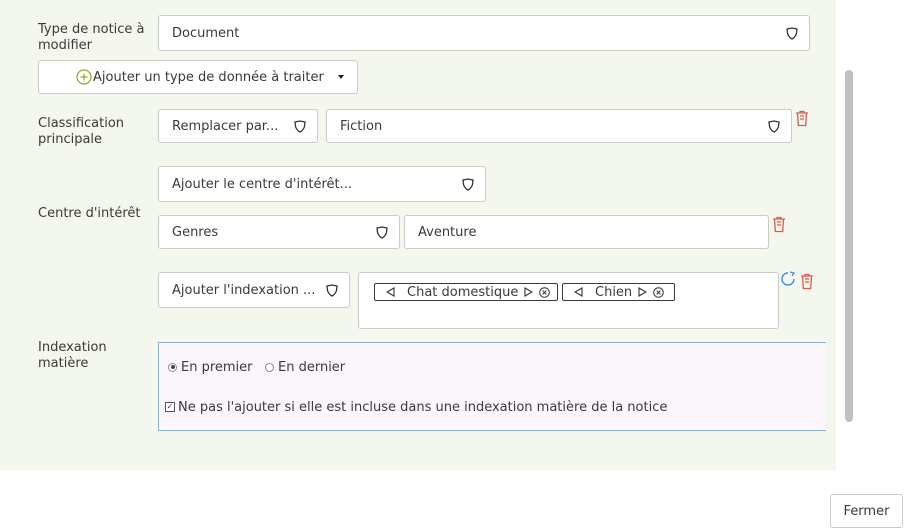  What do you see at coordinates (559, 126) in the screenshot?
I see `classification-value-select: Fiction` at bounding box center [559, 126].